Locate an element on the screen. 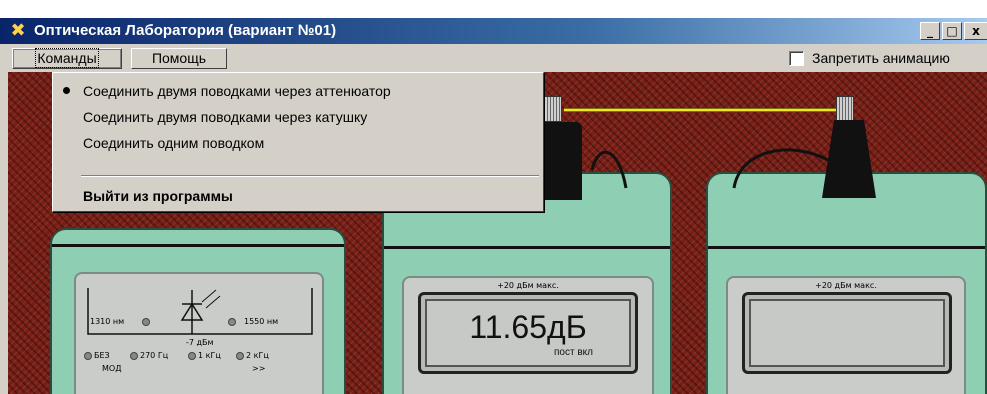 The image size is (987, 394). disable-animation-checkbox is located at coordinates (796, 58).